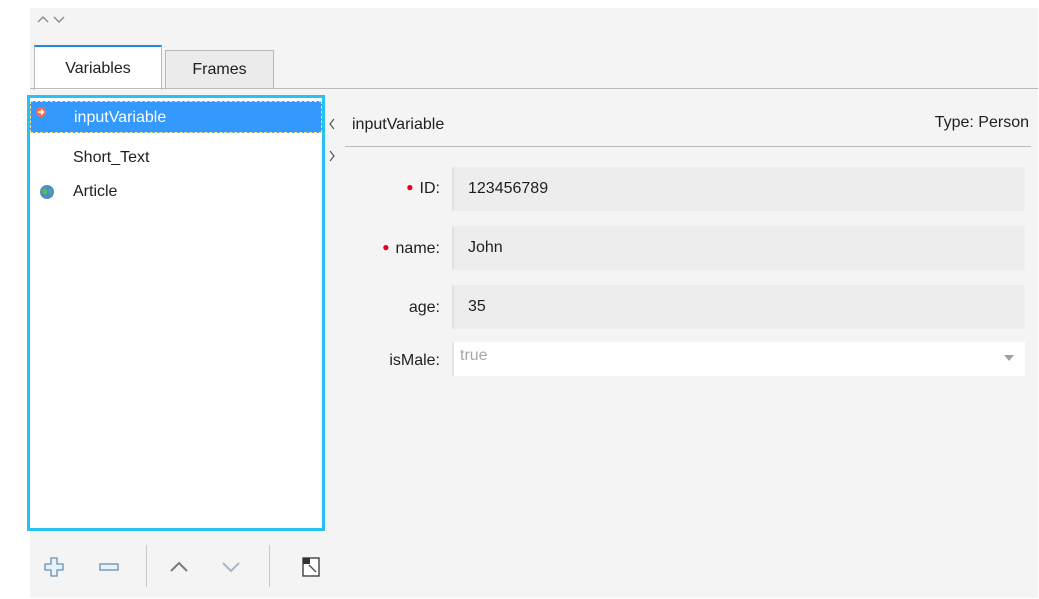 The width and height of the screenshot is (1039, 599). I want to click on detail-divider, so click(688, 146).